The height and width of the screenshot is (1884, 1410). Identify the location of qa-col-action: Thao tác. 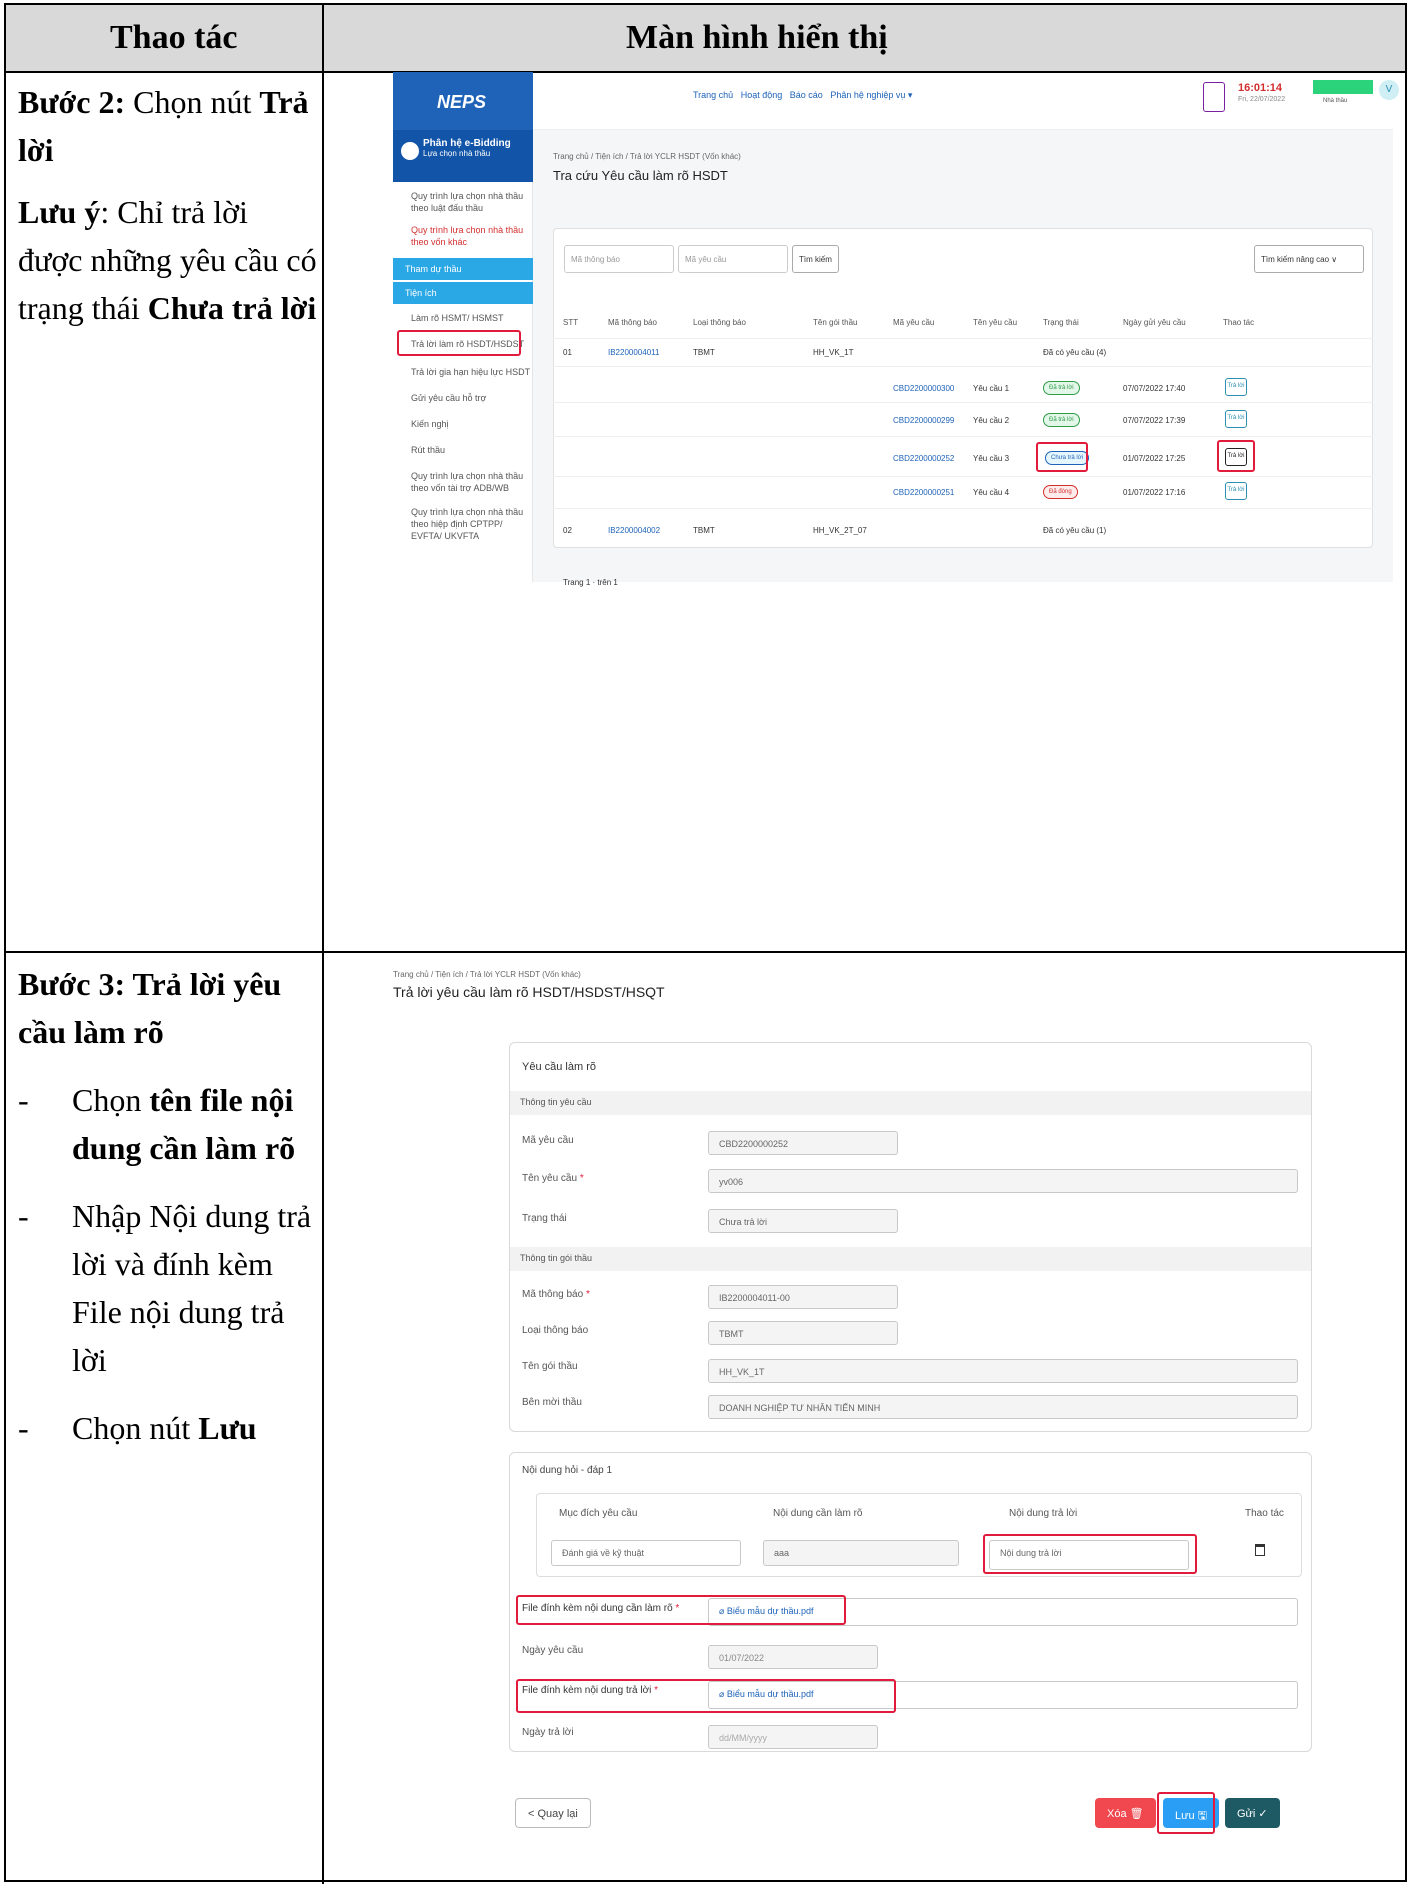
(1264, 1513).